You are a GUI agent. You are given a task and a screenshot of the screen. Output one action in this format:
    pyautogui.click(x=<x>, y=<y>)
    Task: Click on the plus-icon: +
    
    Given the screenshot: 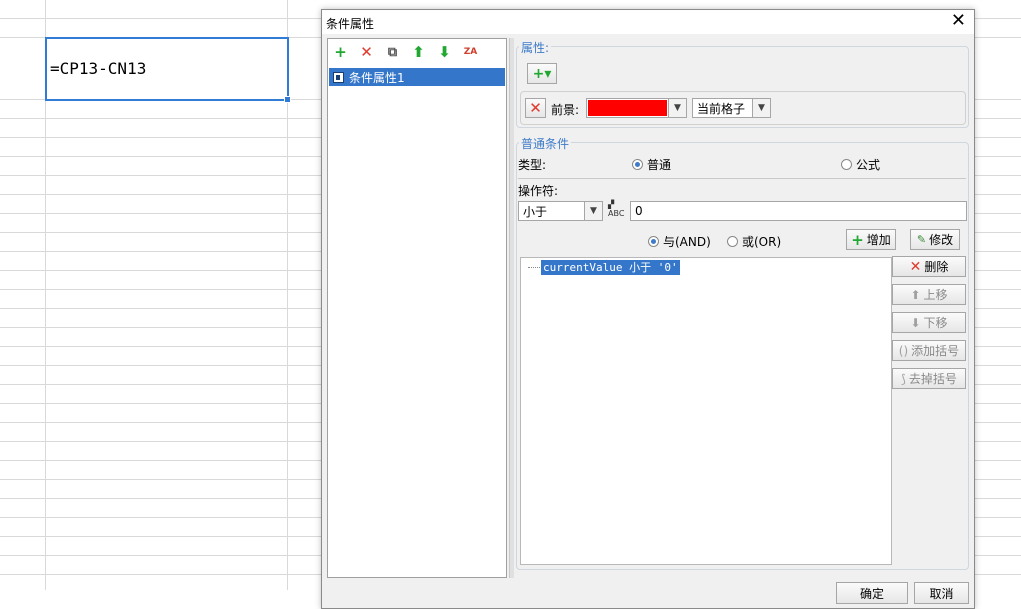 What is the action you would take?
    pyautogui.click(x=857, y=239)
    